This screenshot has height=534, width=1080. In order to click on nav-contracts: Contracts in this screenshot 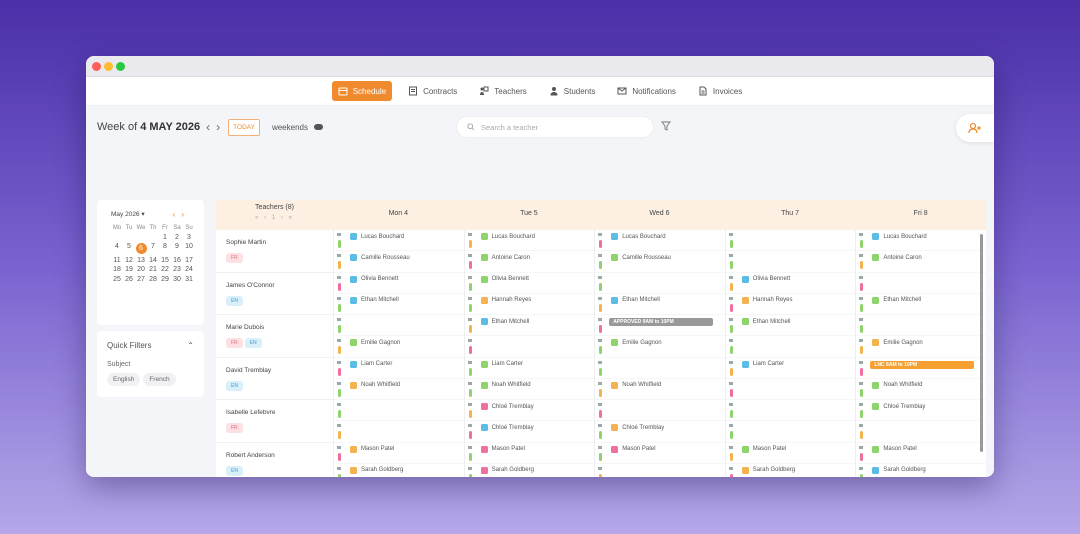, I will do `click(432, 91)`.